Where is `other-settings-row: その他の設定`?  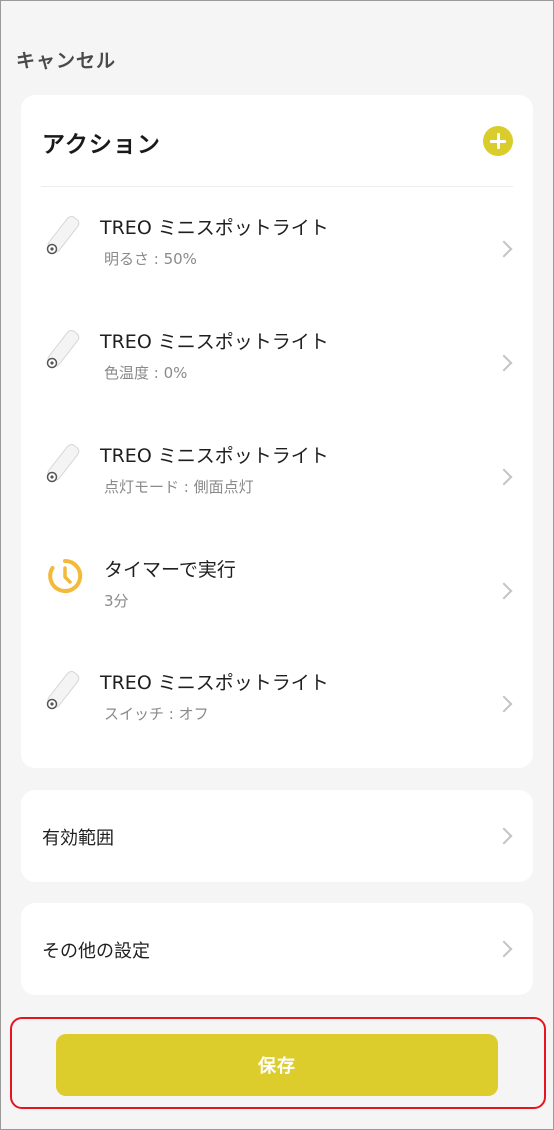 other-settings-row: その他の設定 is located at coordinates (277, 949).